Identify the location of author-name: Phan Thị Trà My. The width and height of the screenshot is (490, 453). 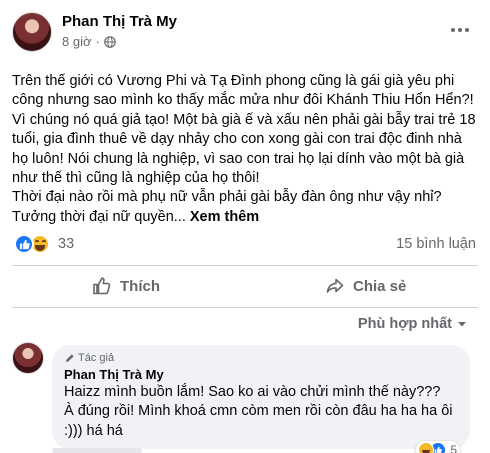
(119, 21).